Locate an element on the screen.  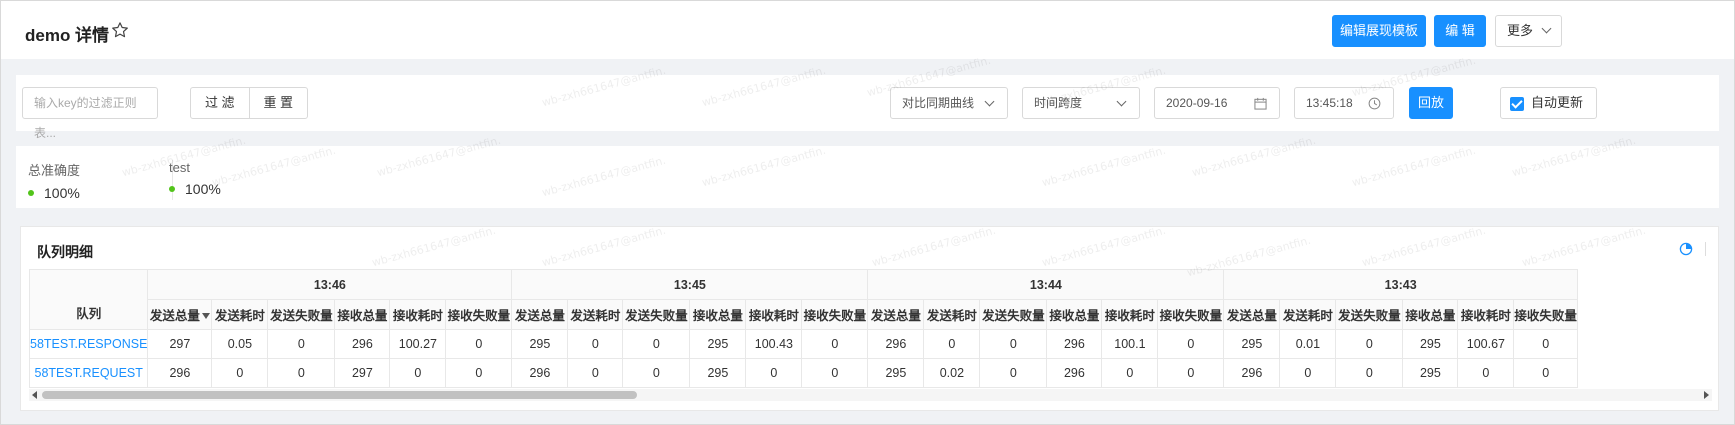
auto-update-label: 自动更新 is located at coordinates (1557, 102).